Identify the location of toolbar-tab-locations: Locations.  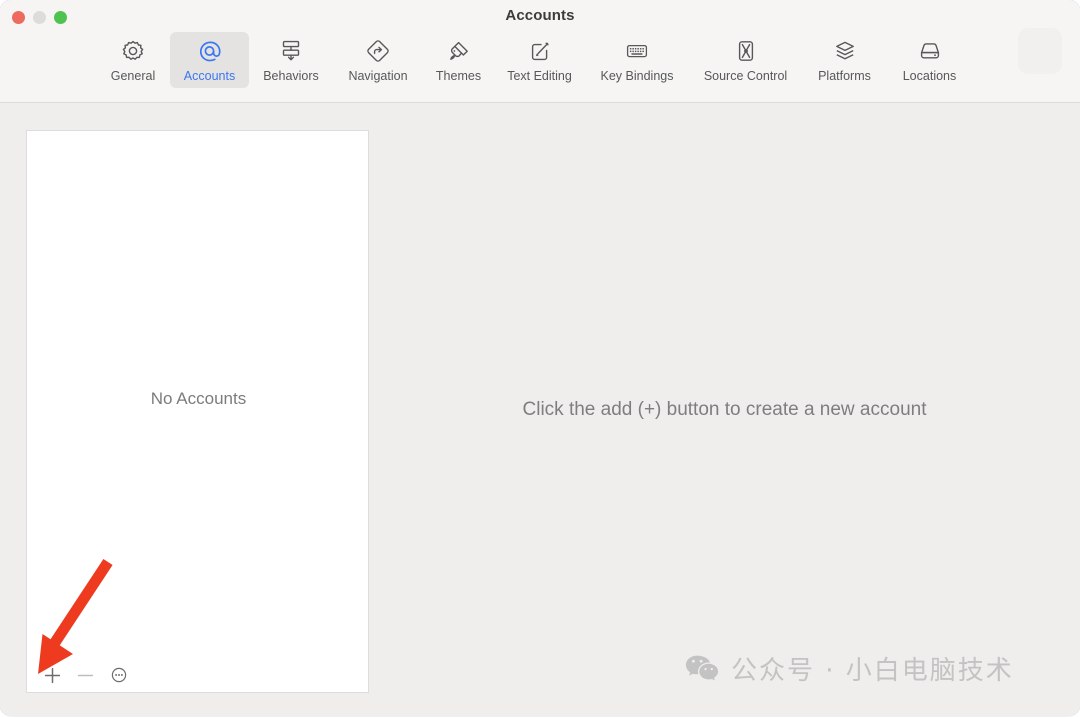
(929, 60).